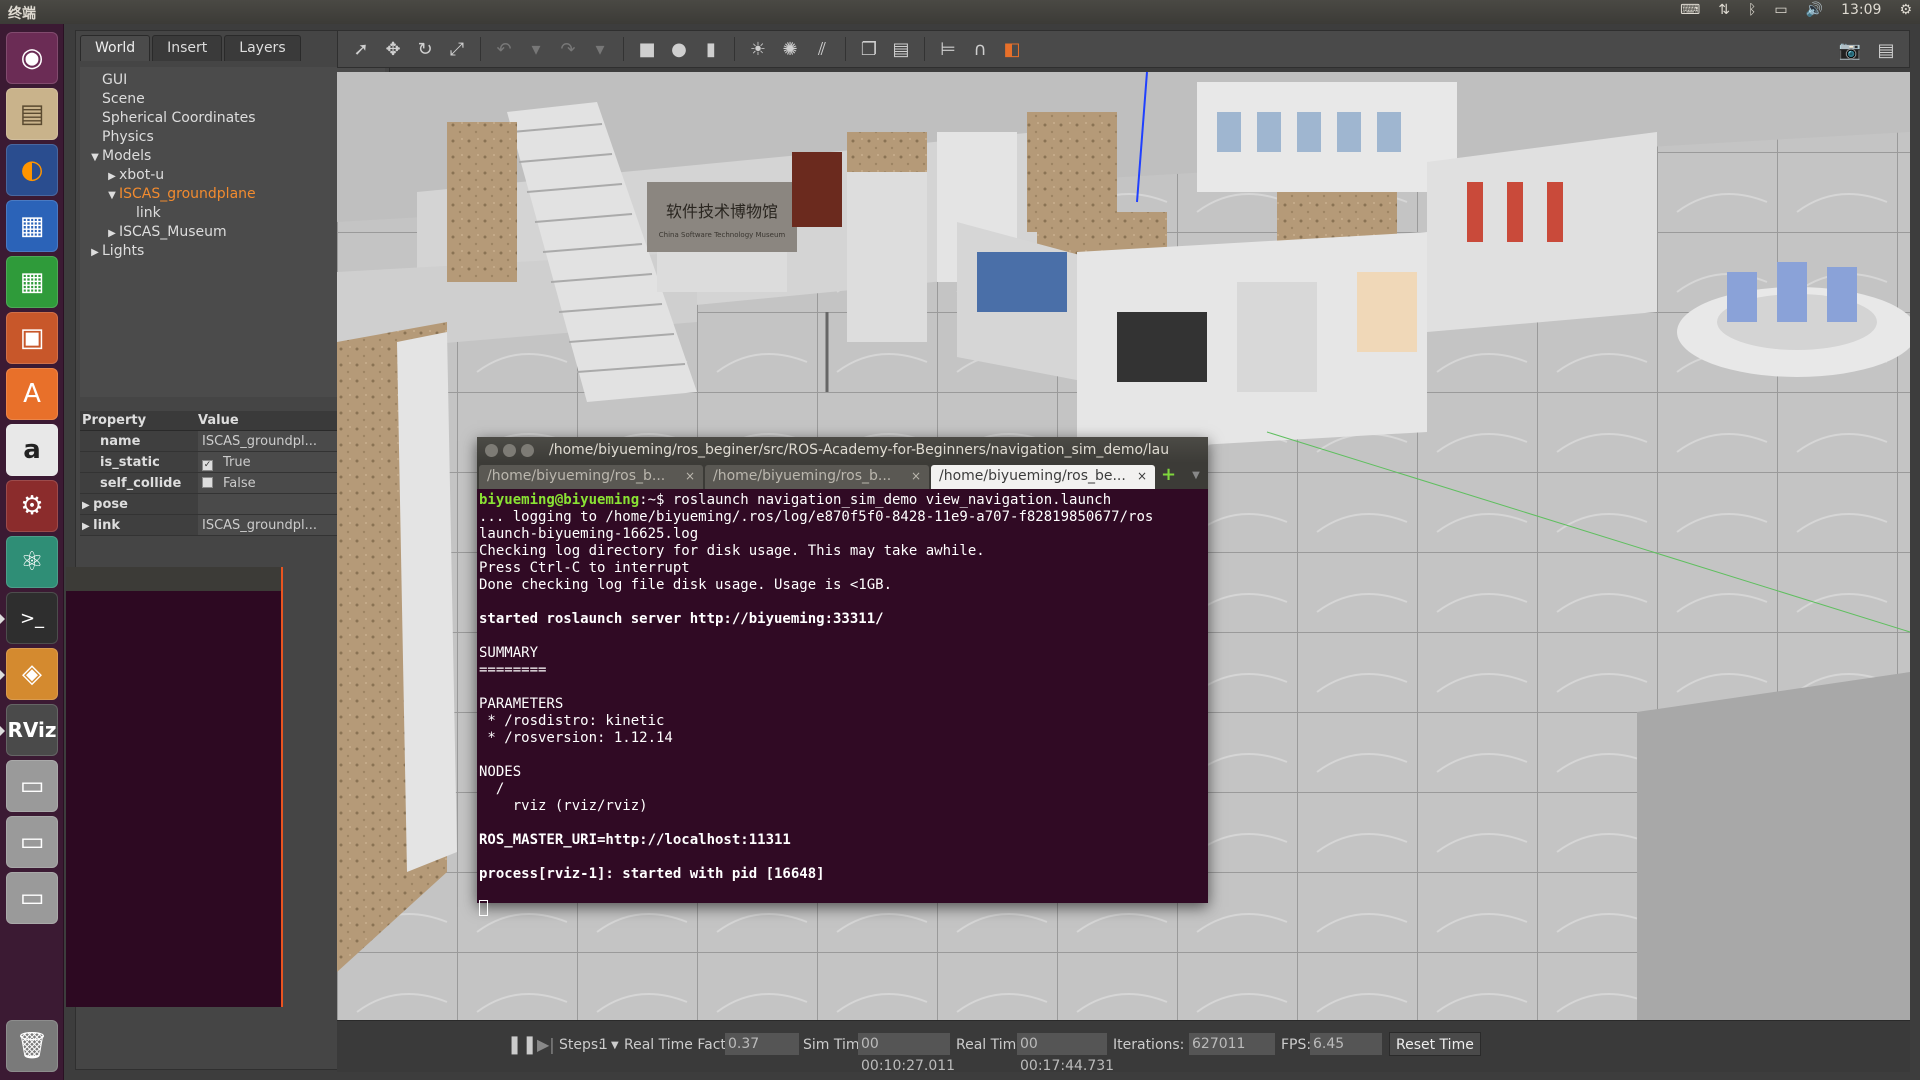 This screenshot has height=1080, width=1920. What do you see at coordinates (1065, 1053) in the screenshot?
I see `real-time-field: 00 00:17:44.731` at bounding box center [1065, 1053].